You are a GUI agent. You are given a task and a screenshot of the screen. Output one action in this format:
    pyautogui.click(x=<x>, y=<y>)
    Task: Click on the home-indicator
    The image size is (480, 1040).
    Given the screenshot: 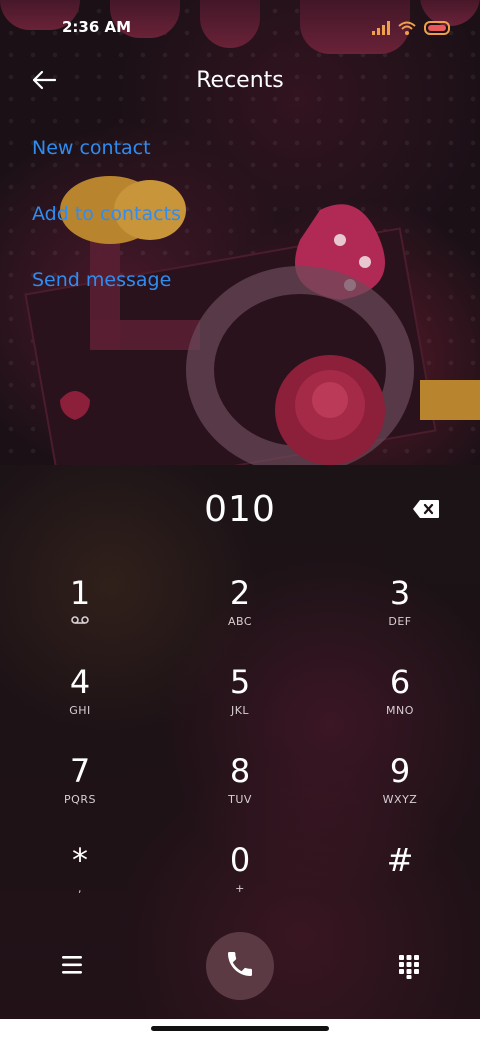 What is the action you would take?
    pyautogui.click(x=240, y=1028)
    